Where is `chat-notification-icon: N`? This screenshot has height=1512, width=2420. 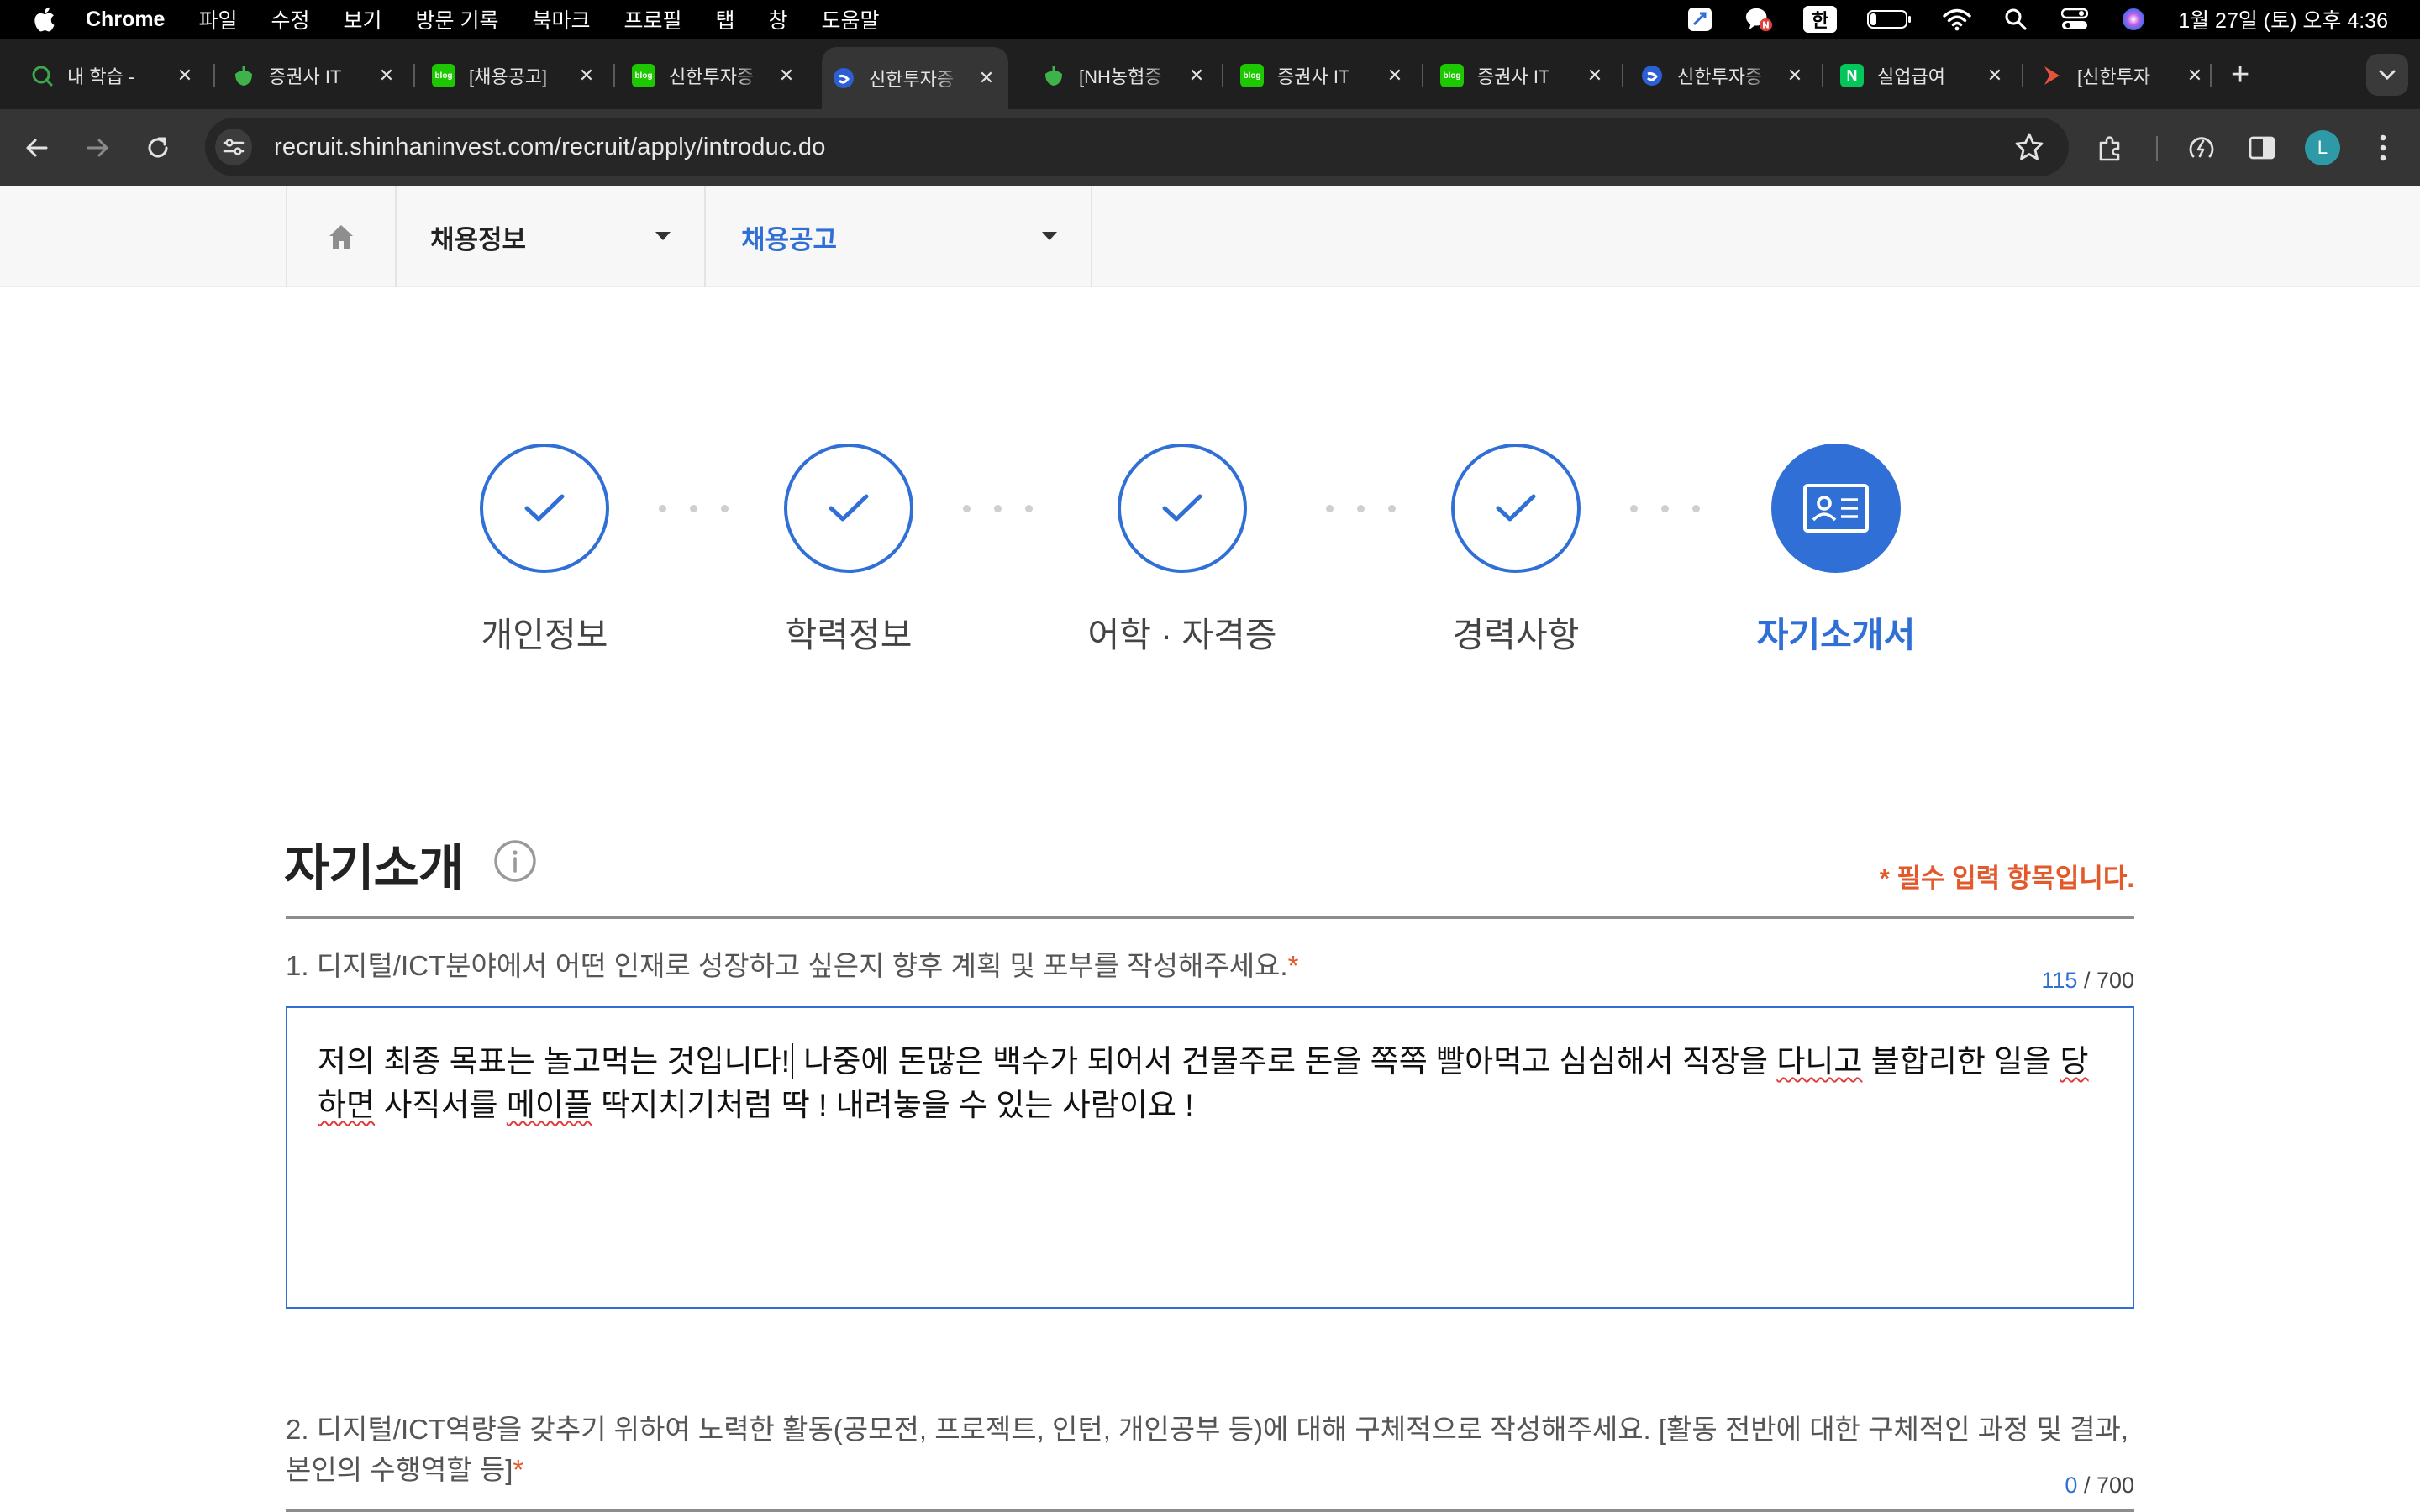
chat-notification-icon: N is located at coordinates (1758, 19).